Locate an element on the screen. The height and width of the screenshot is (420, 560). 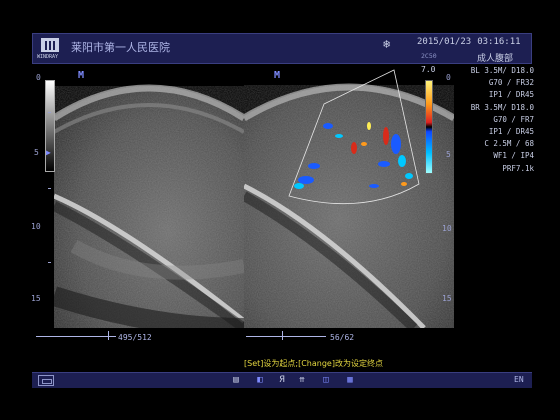
brand-name: WINDRAY is located at coordinates (48, 57).